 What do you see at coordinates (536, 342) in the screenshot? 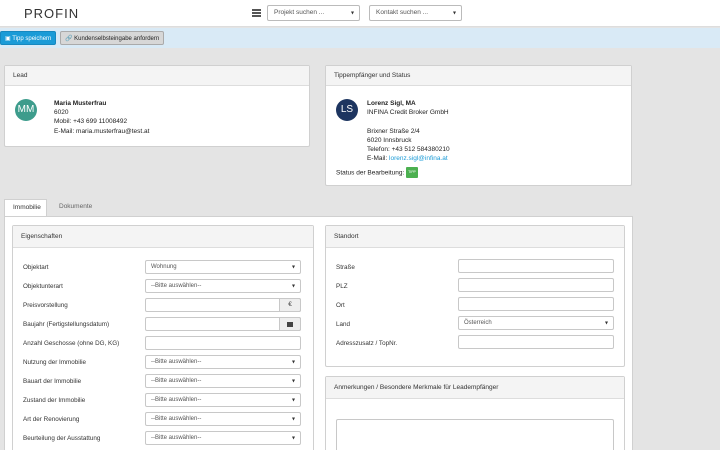
I see `address-extra-input` at bounding box center [536, 342].